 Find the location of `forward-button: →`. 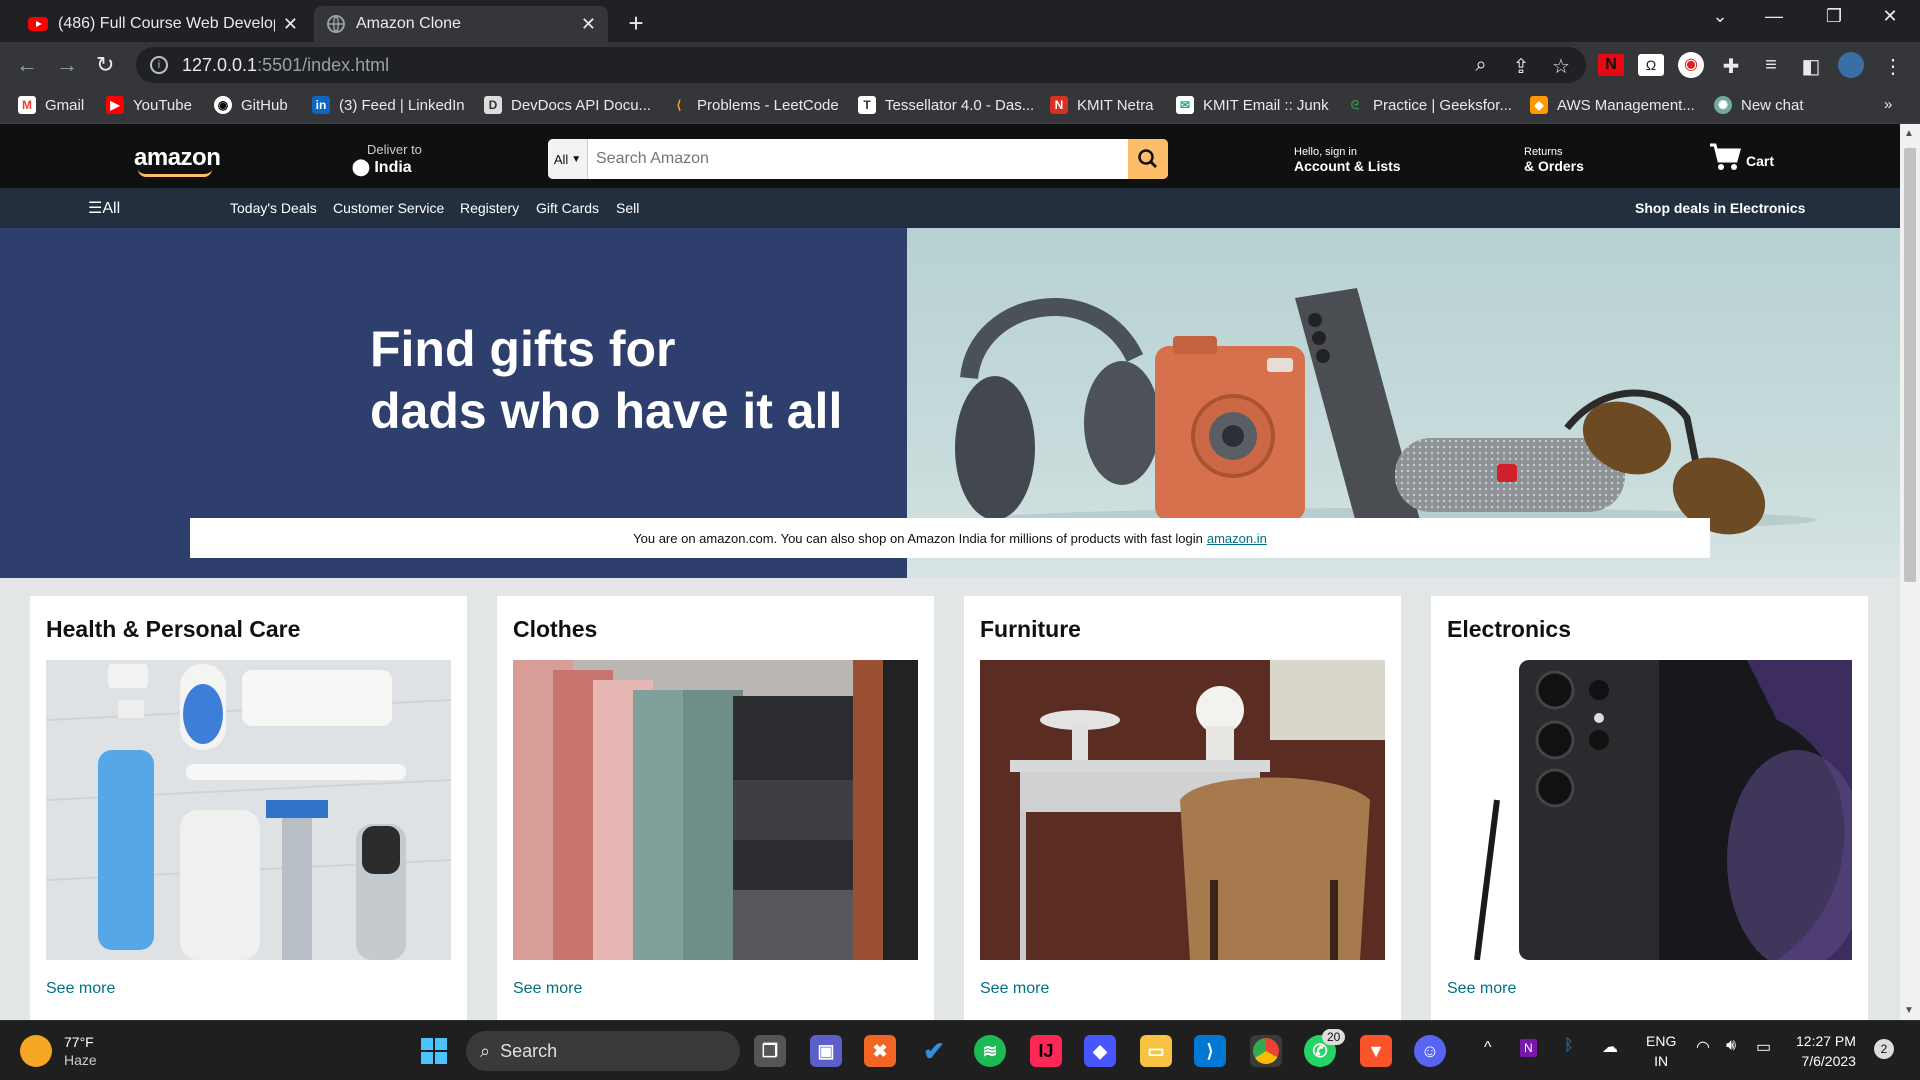

forward-button: → is located at coordinates (67, 65).